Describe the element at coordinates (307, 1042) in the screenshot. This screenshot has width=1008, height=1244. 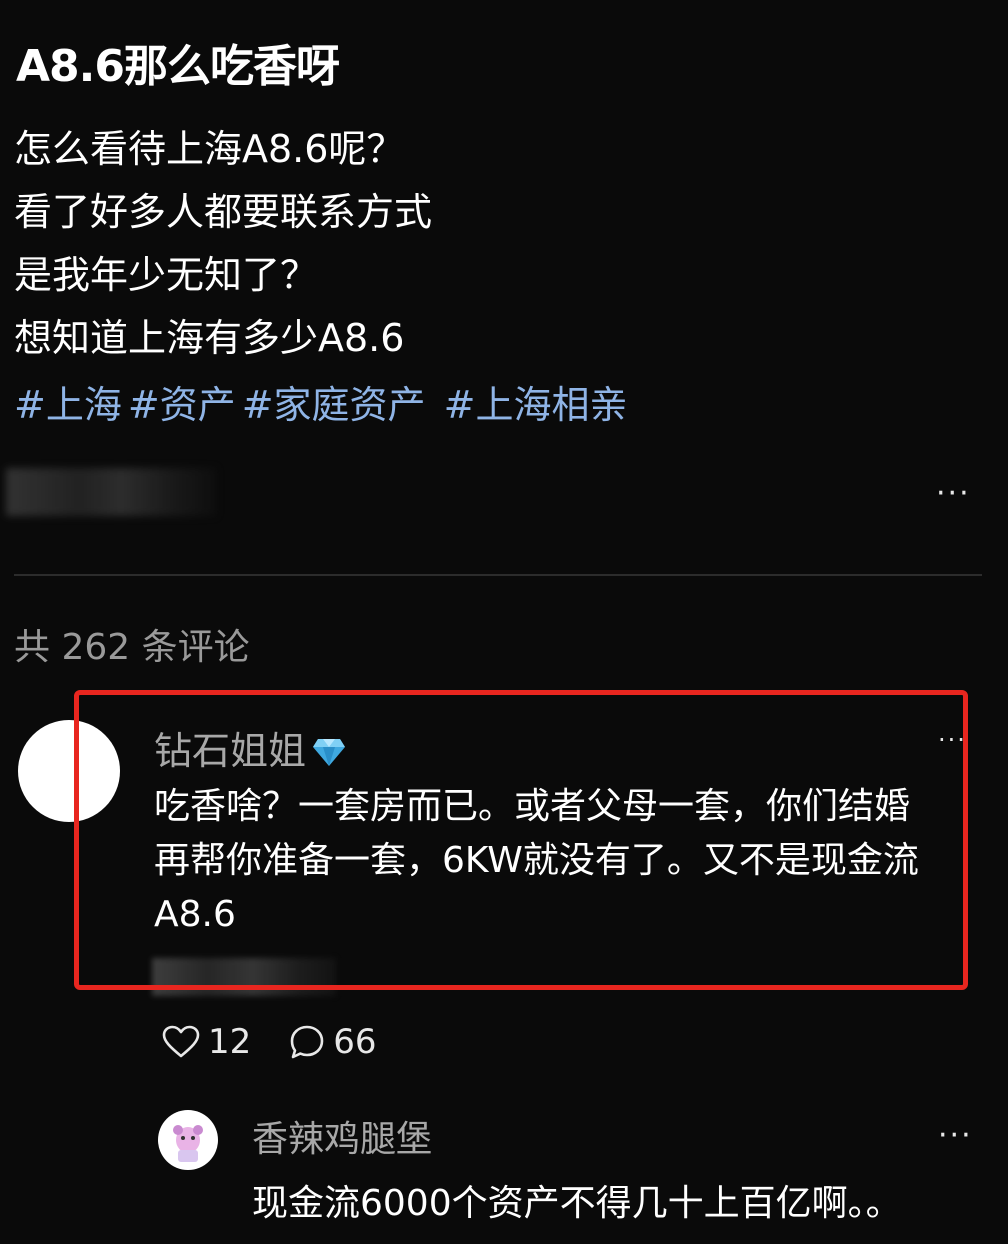
I see `speech-bubble-icon` at that location.